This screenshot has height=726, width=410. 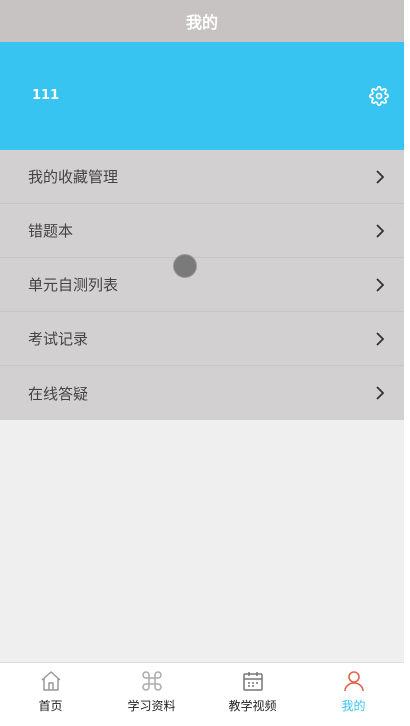 I want to click on tab-label: 学习资料, so click(x=151, y=706).